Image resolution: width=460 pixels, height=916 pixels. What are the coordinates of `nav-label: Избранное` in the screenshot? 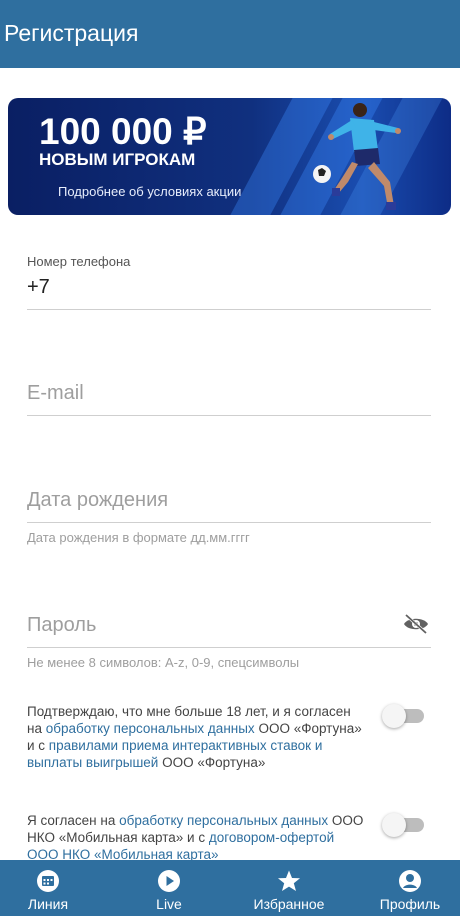 It's located at (289, 904).